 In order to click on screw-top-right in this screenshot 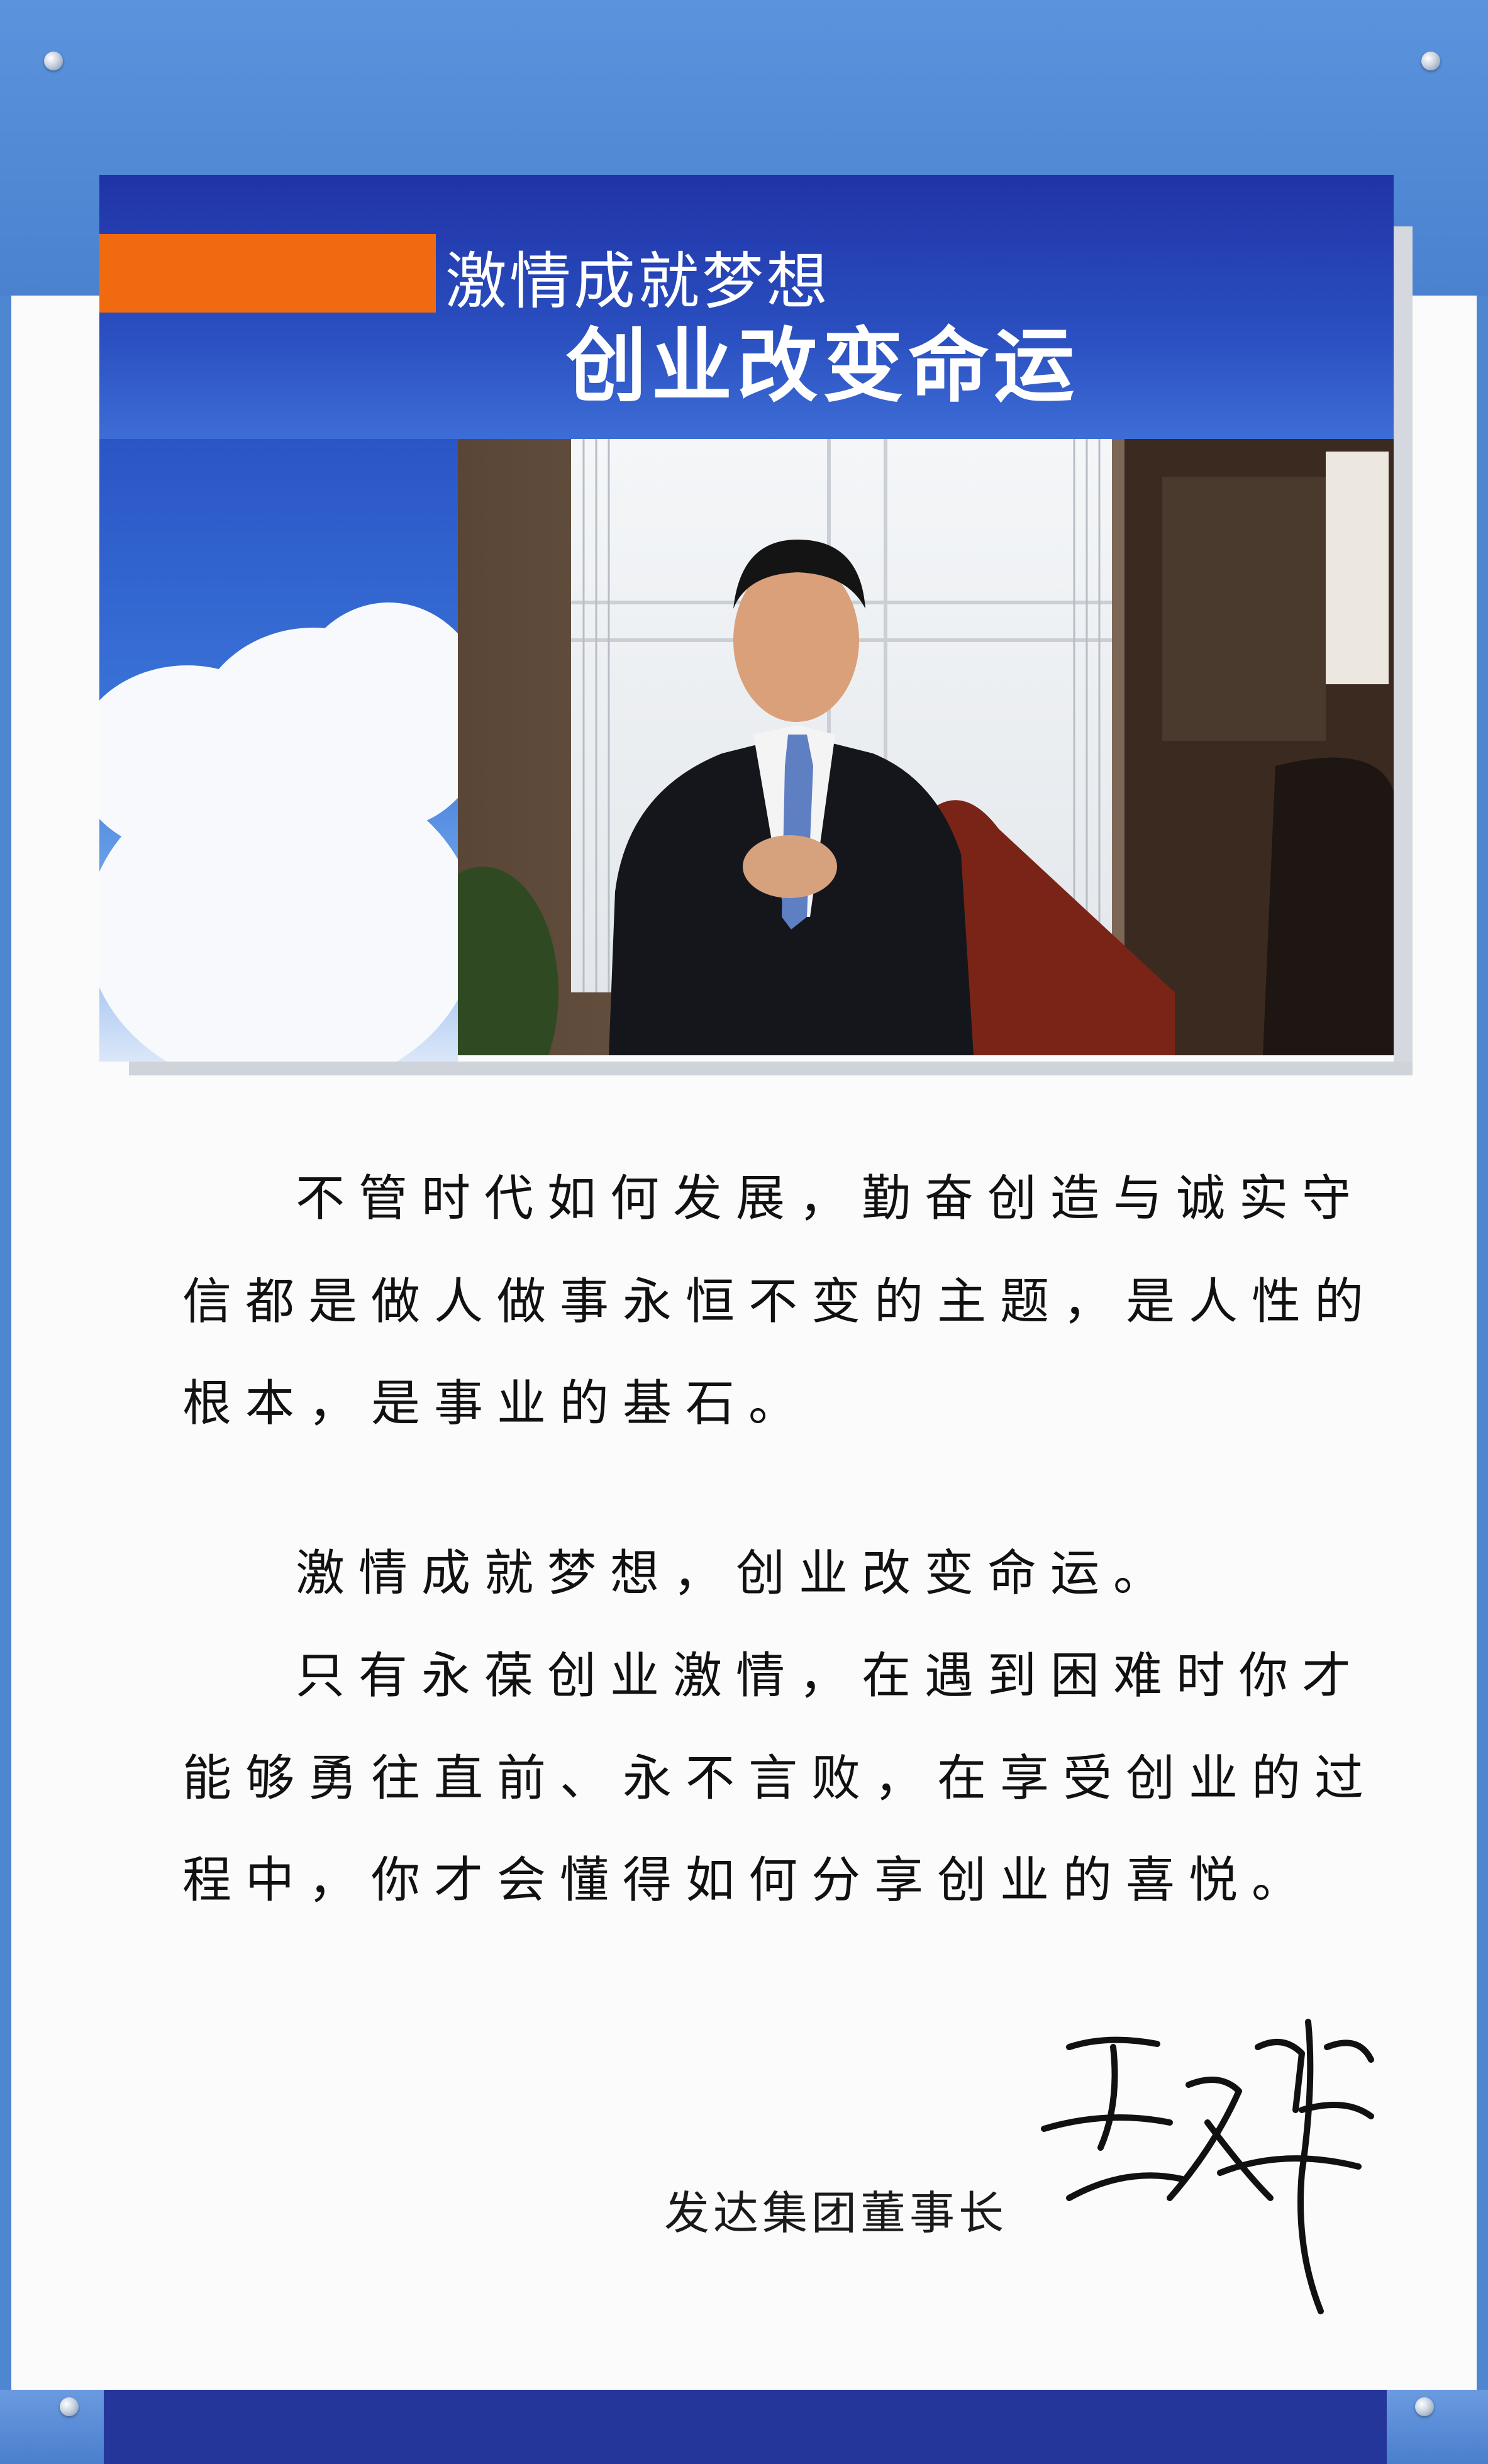, I will do `click(1430, 61)`.